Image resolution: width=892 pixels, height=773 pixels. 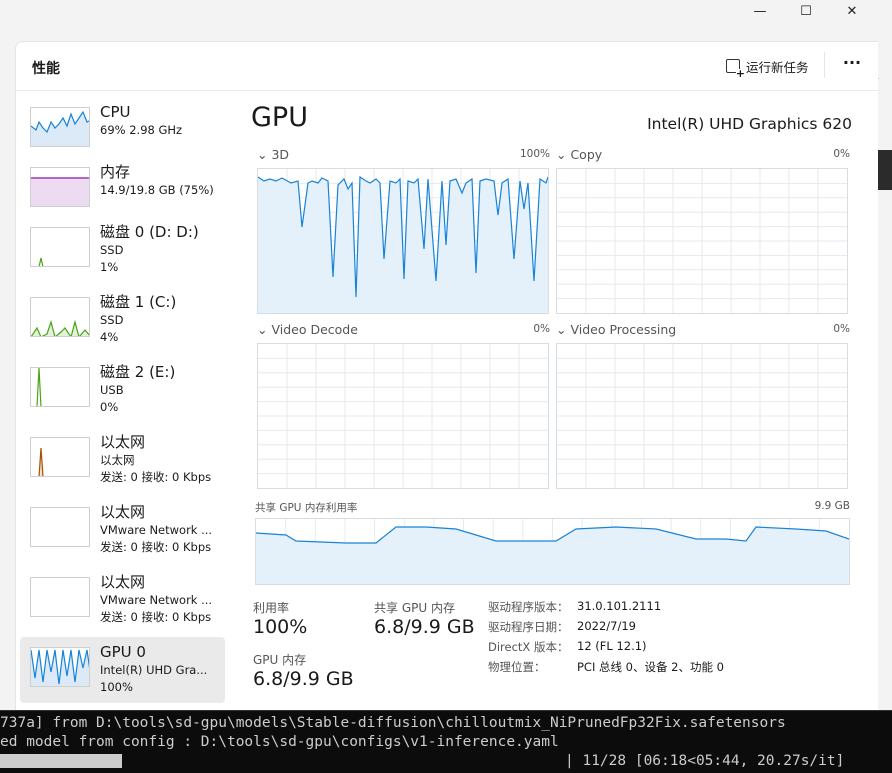 What do you see at coordinates (109, 337) in the screenshot?
I see `sidebar-item-usage: 4%` at bounding box center [109, 337].